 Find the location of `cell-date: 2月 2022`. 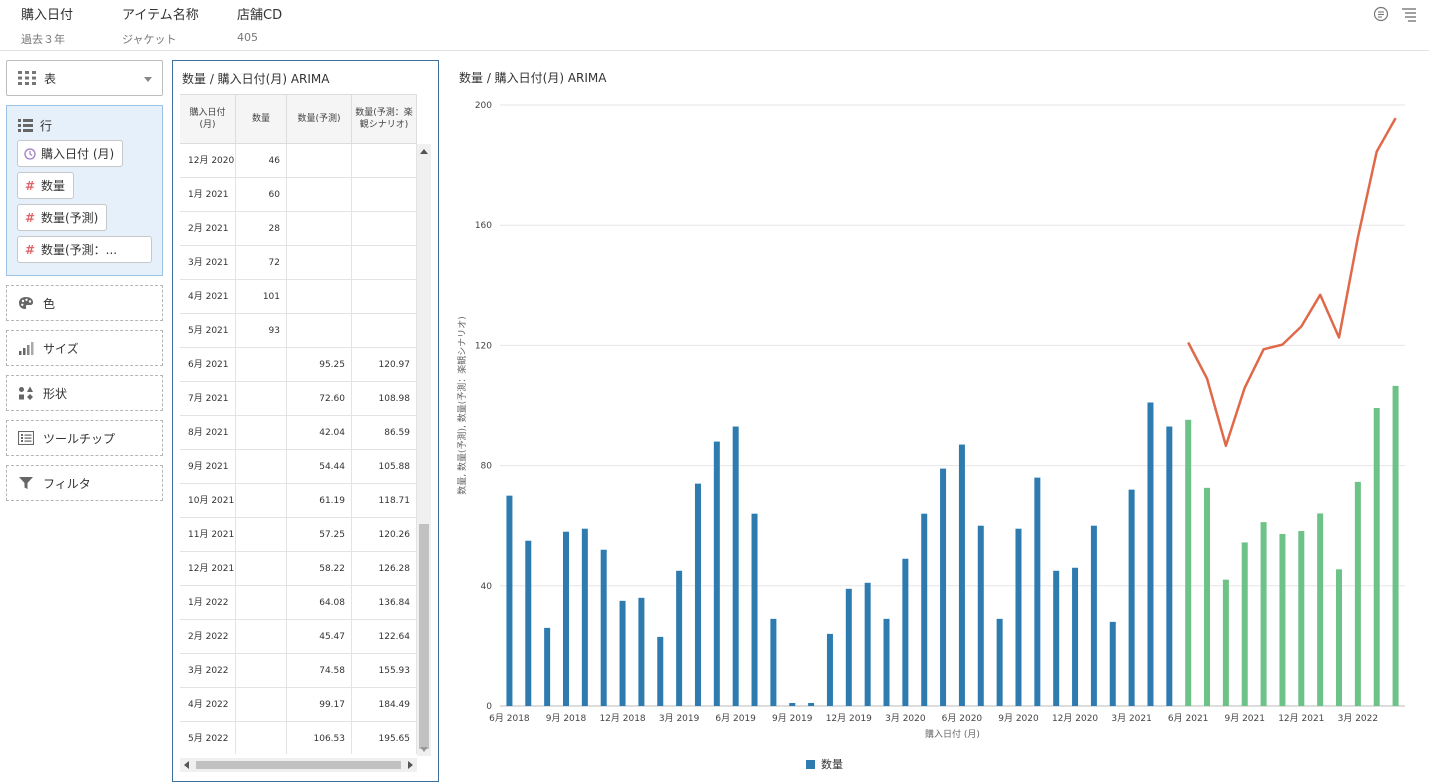

cell-date: 2月 2022 is located at coordinates (208, 636).